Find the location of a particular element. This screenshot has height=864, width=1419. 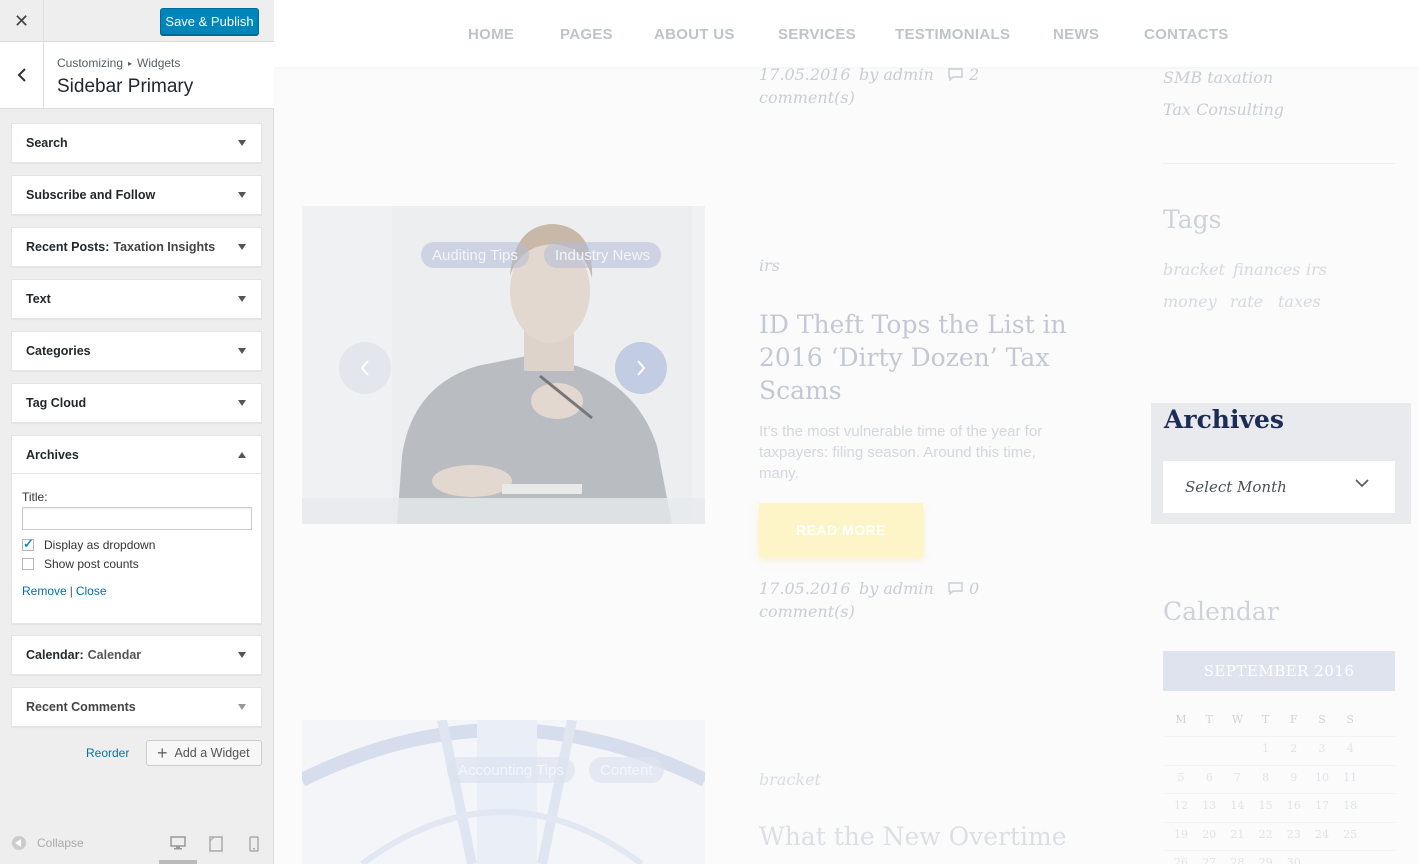

widget-title-bar: Recent Comments is located at coordinates (136, 707).